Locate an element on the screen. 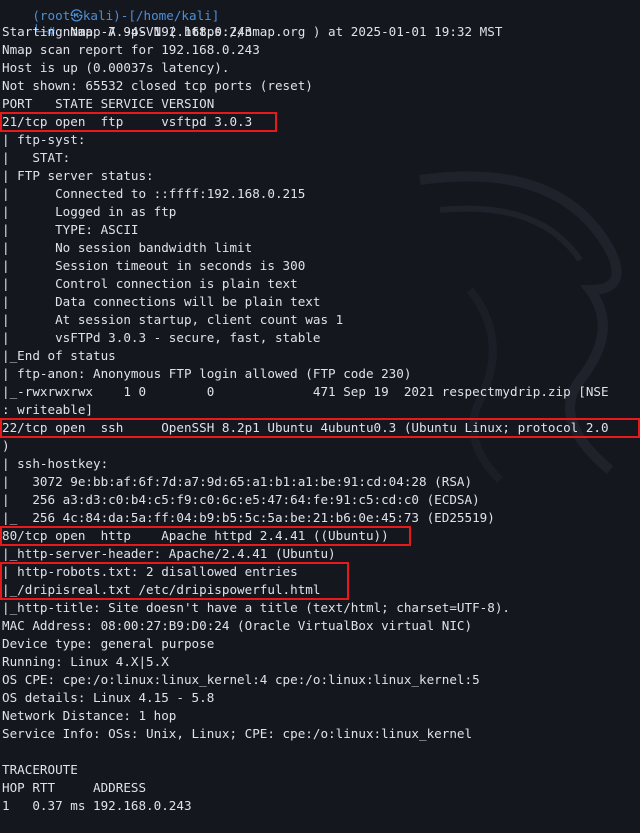 The image size is (640, 833). output-line: TRACEROUTE is located at coordinates (40, 769).